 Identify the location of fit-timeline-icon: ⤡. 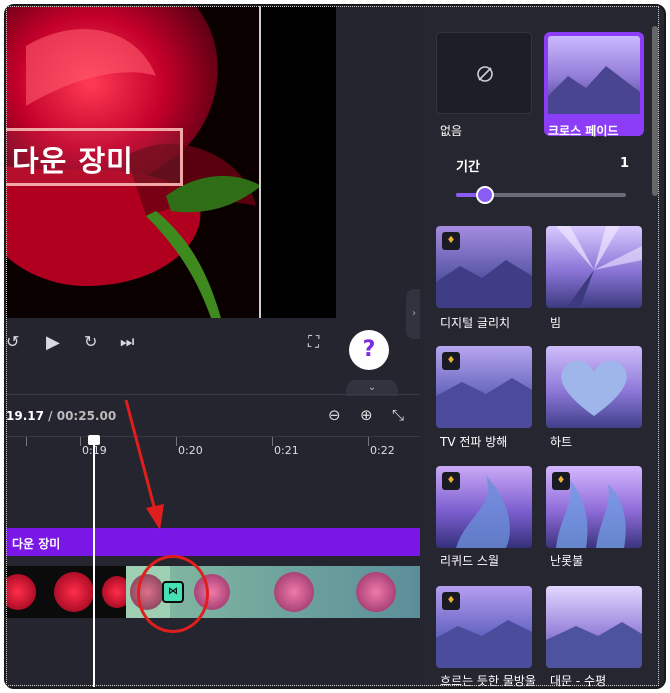
(398, 415).